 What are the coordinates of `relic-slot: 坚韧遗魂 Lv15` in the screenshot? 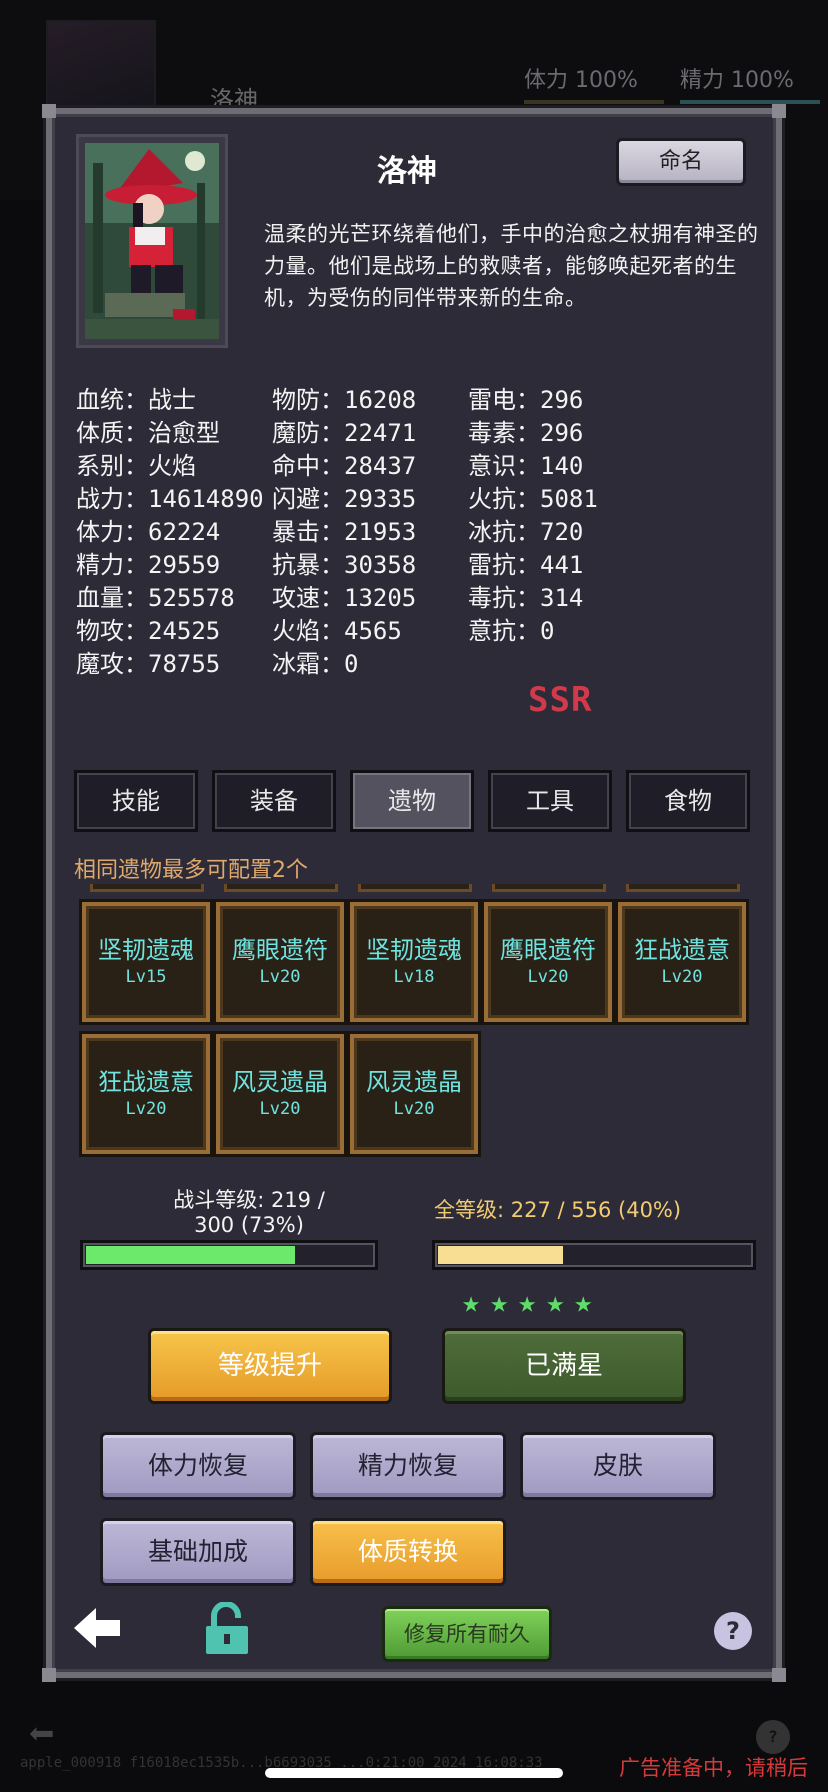 It's located at (146, 962).